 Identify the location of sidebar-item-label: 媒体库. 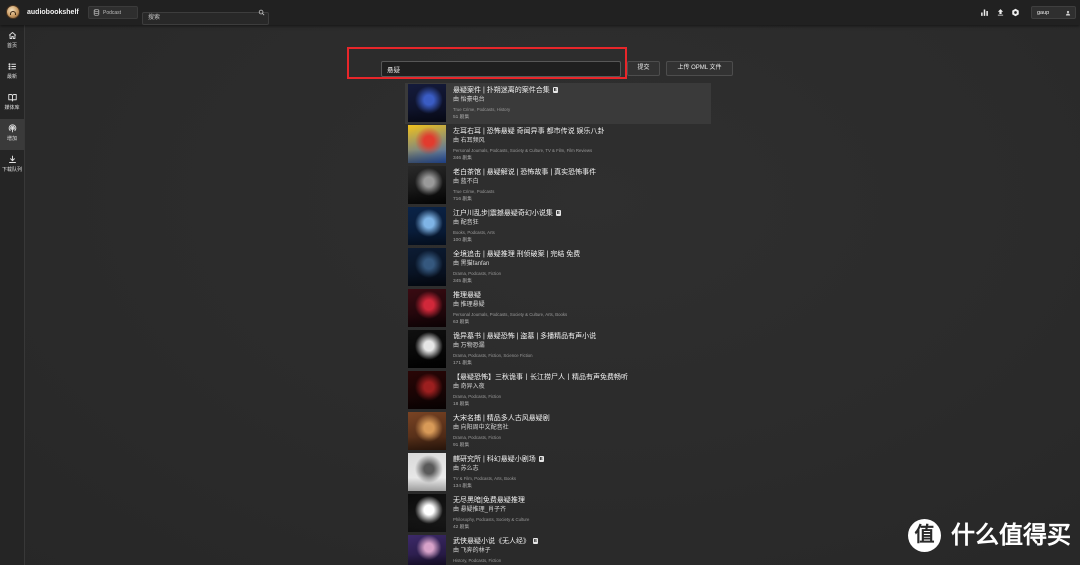
(12, 108).